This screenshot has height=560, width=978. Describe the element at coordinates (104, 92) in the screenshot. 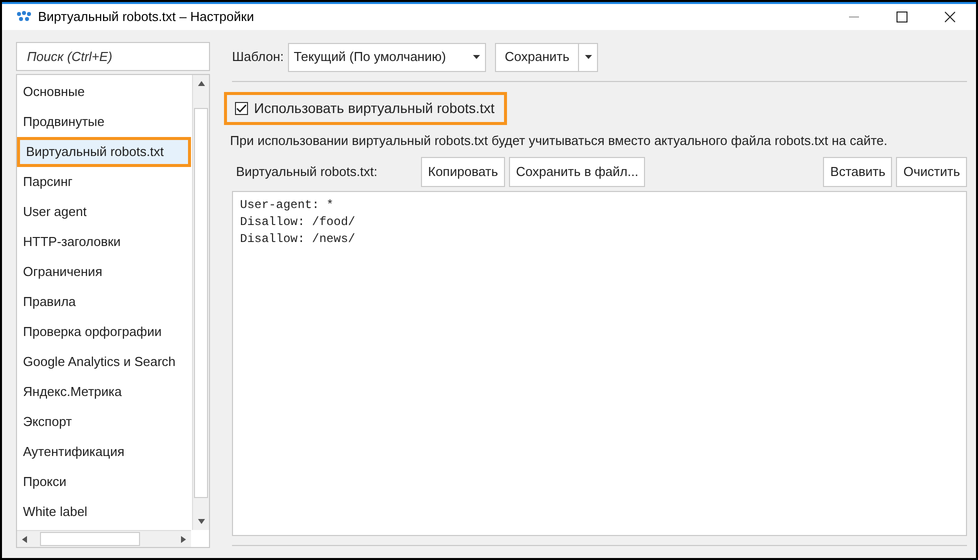

I see `sidebar-item: Основные` at that location.